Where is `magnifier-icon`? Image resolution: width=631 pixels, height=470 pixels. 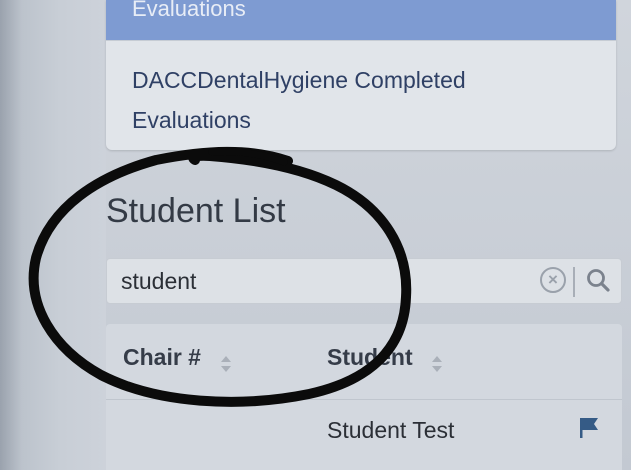
magnifier-icon is located at coordinates (599, 281).